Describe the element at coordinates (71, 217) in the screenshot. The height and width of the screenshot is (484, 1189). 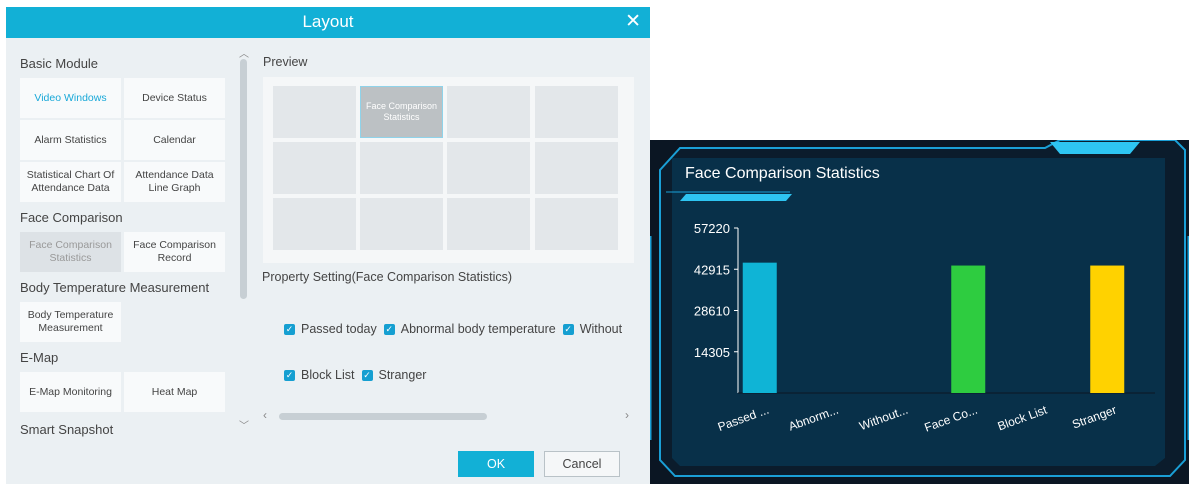
I see `category-face-comparison: Face Comparison` at that location.